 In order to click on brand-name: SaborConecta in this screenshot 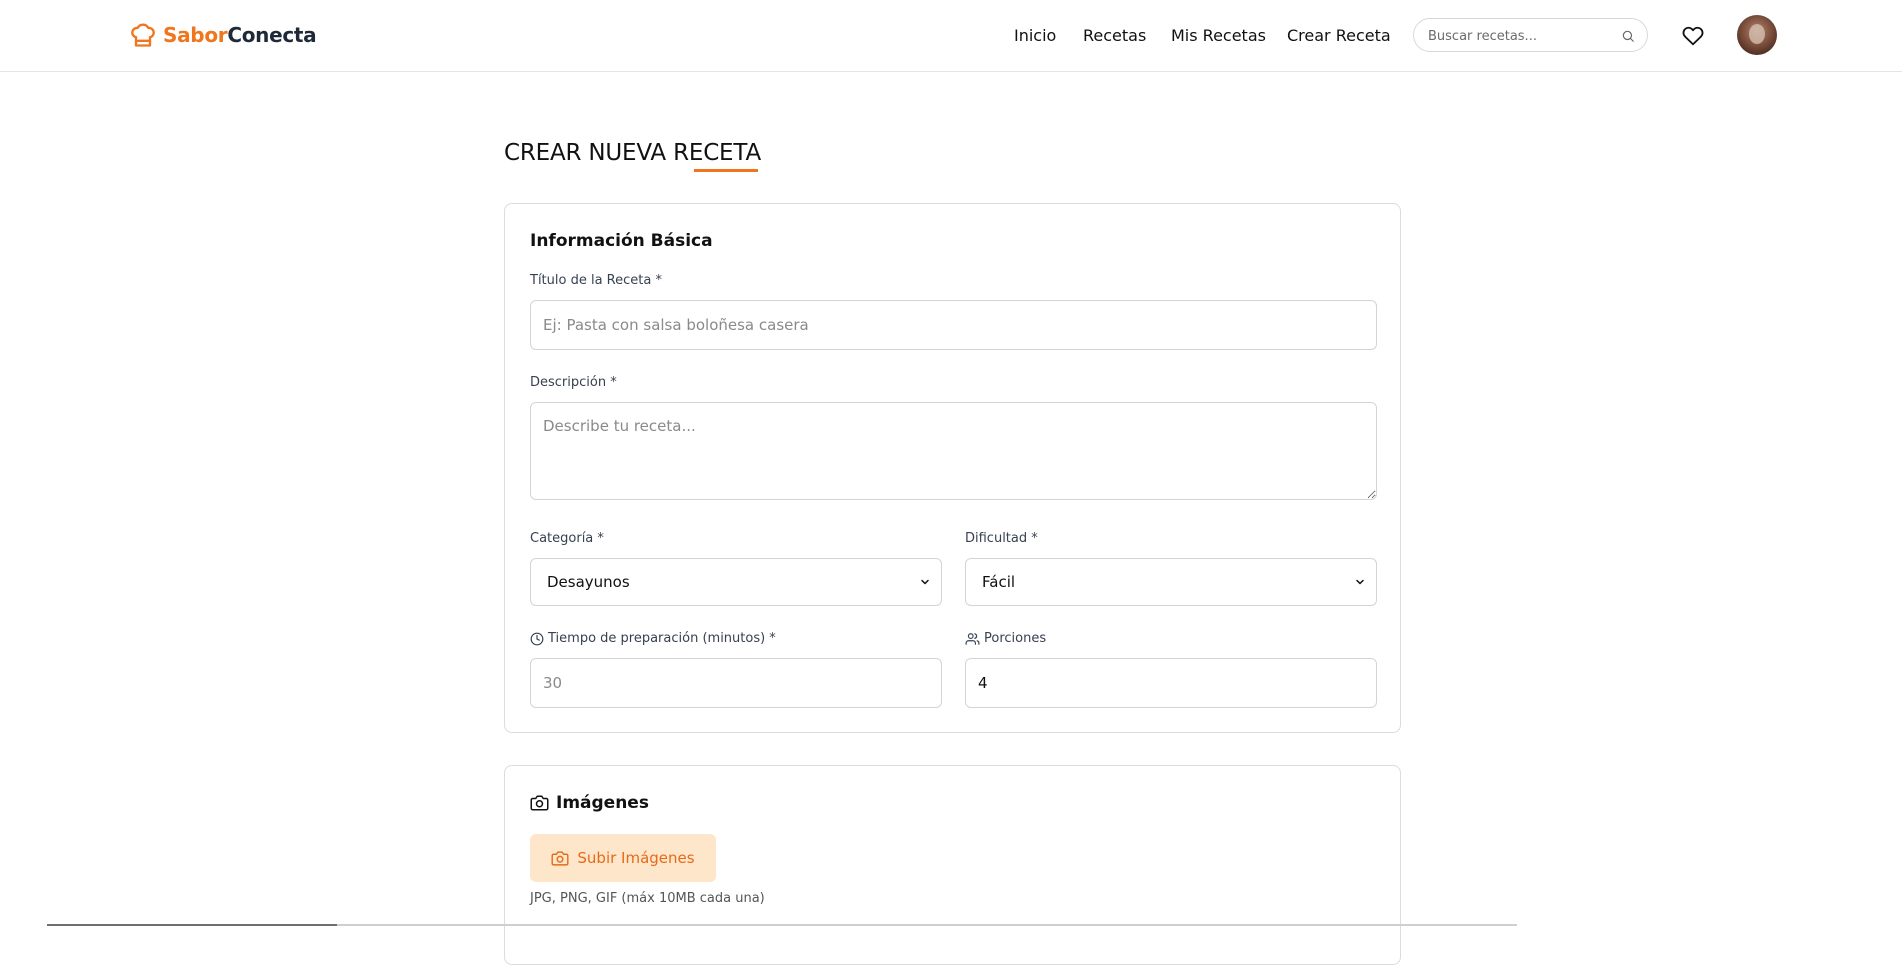, I will do `click(240, 35)`.